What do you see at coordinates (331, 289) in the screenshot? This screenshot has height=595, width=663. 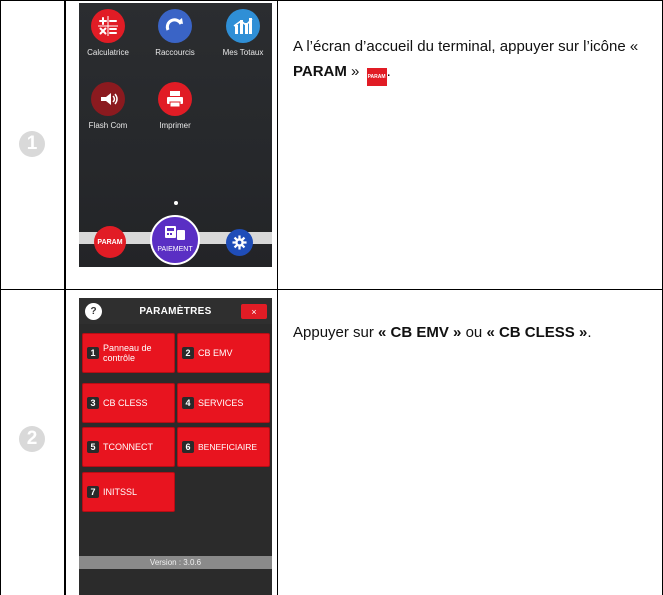 I see `table-row-divider` at bounding box center [331, 289].